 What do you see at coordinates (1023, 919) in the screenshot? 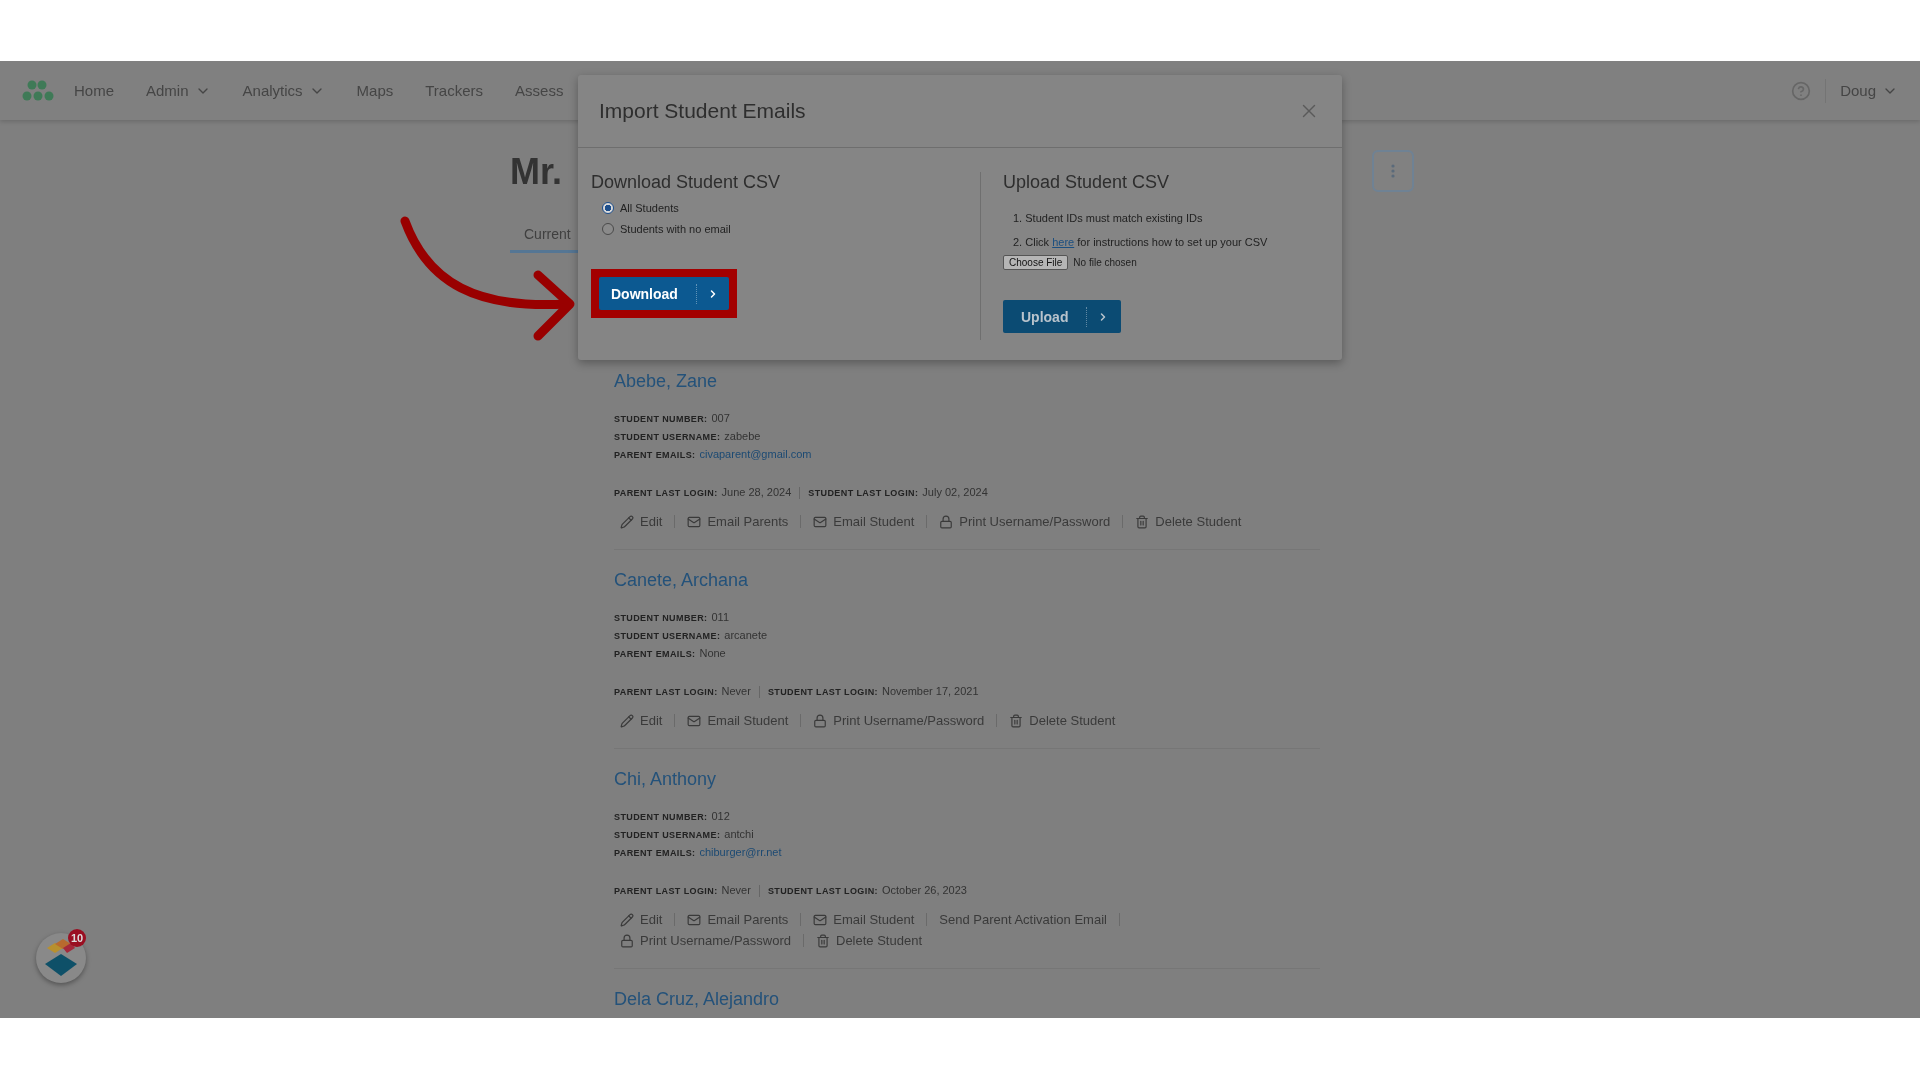
I see `action-link: Send Parent Activation Email` at bounding box center [1023, 919].